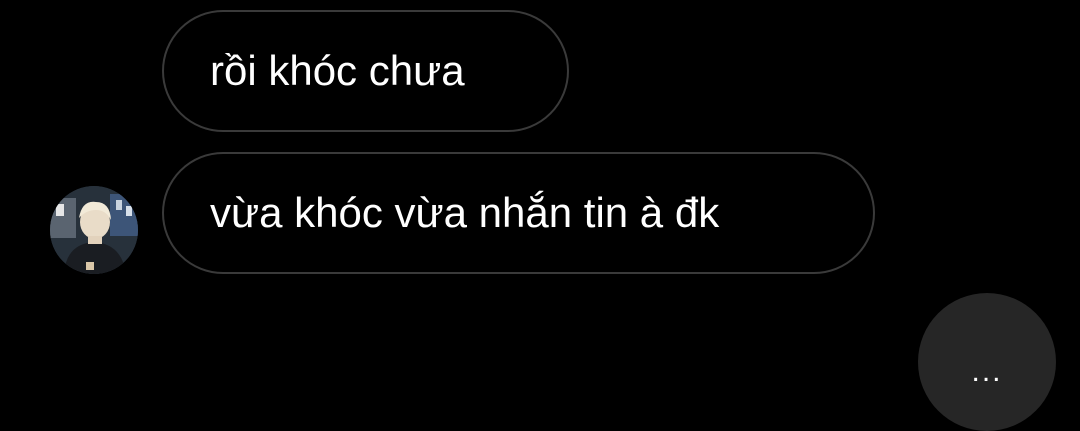 The height and width of the screenshot is (431, 1080). Describe the element at coordinates (337, 70) in the screenshot. I see `message-text: rồi khóc chưa` at that location.